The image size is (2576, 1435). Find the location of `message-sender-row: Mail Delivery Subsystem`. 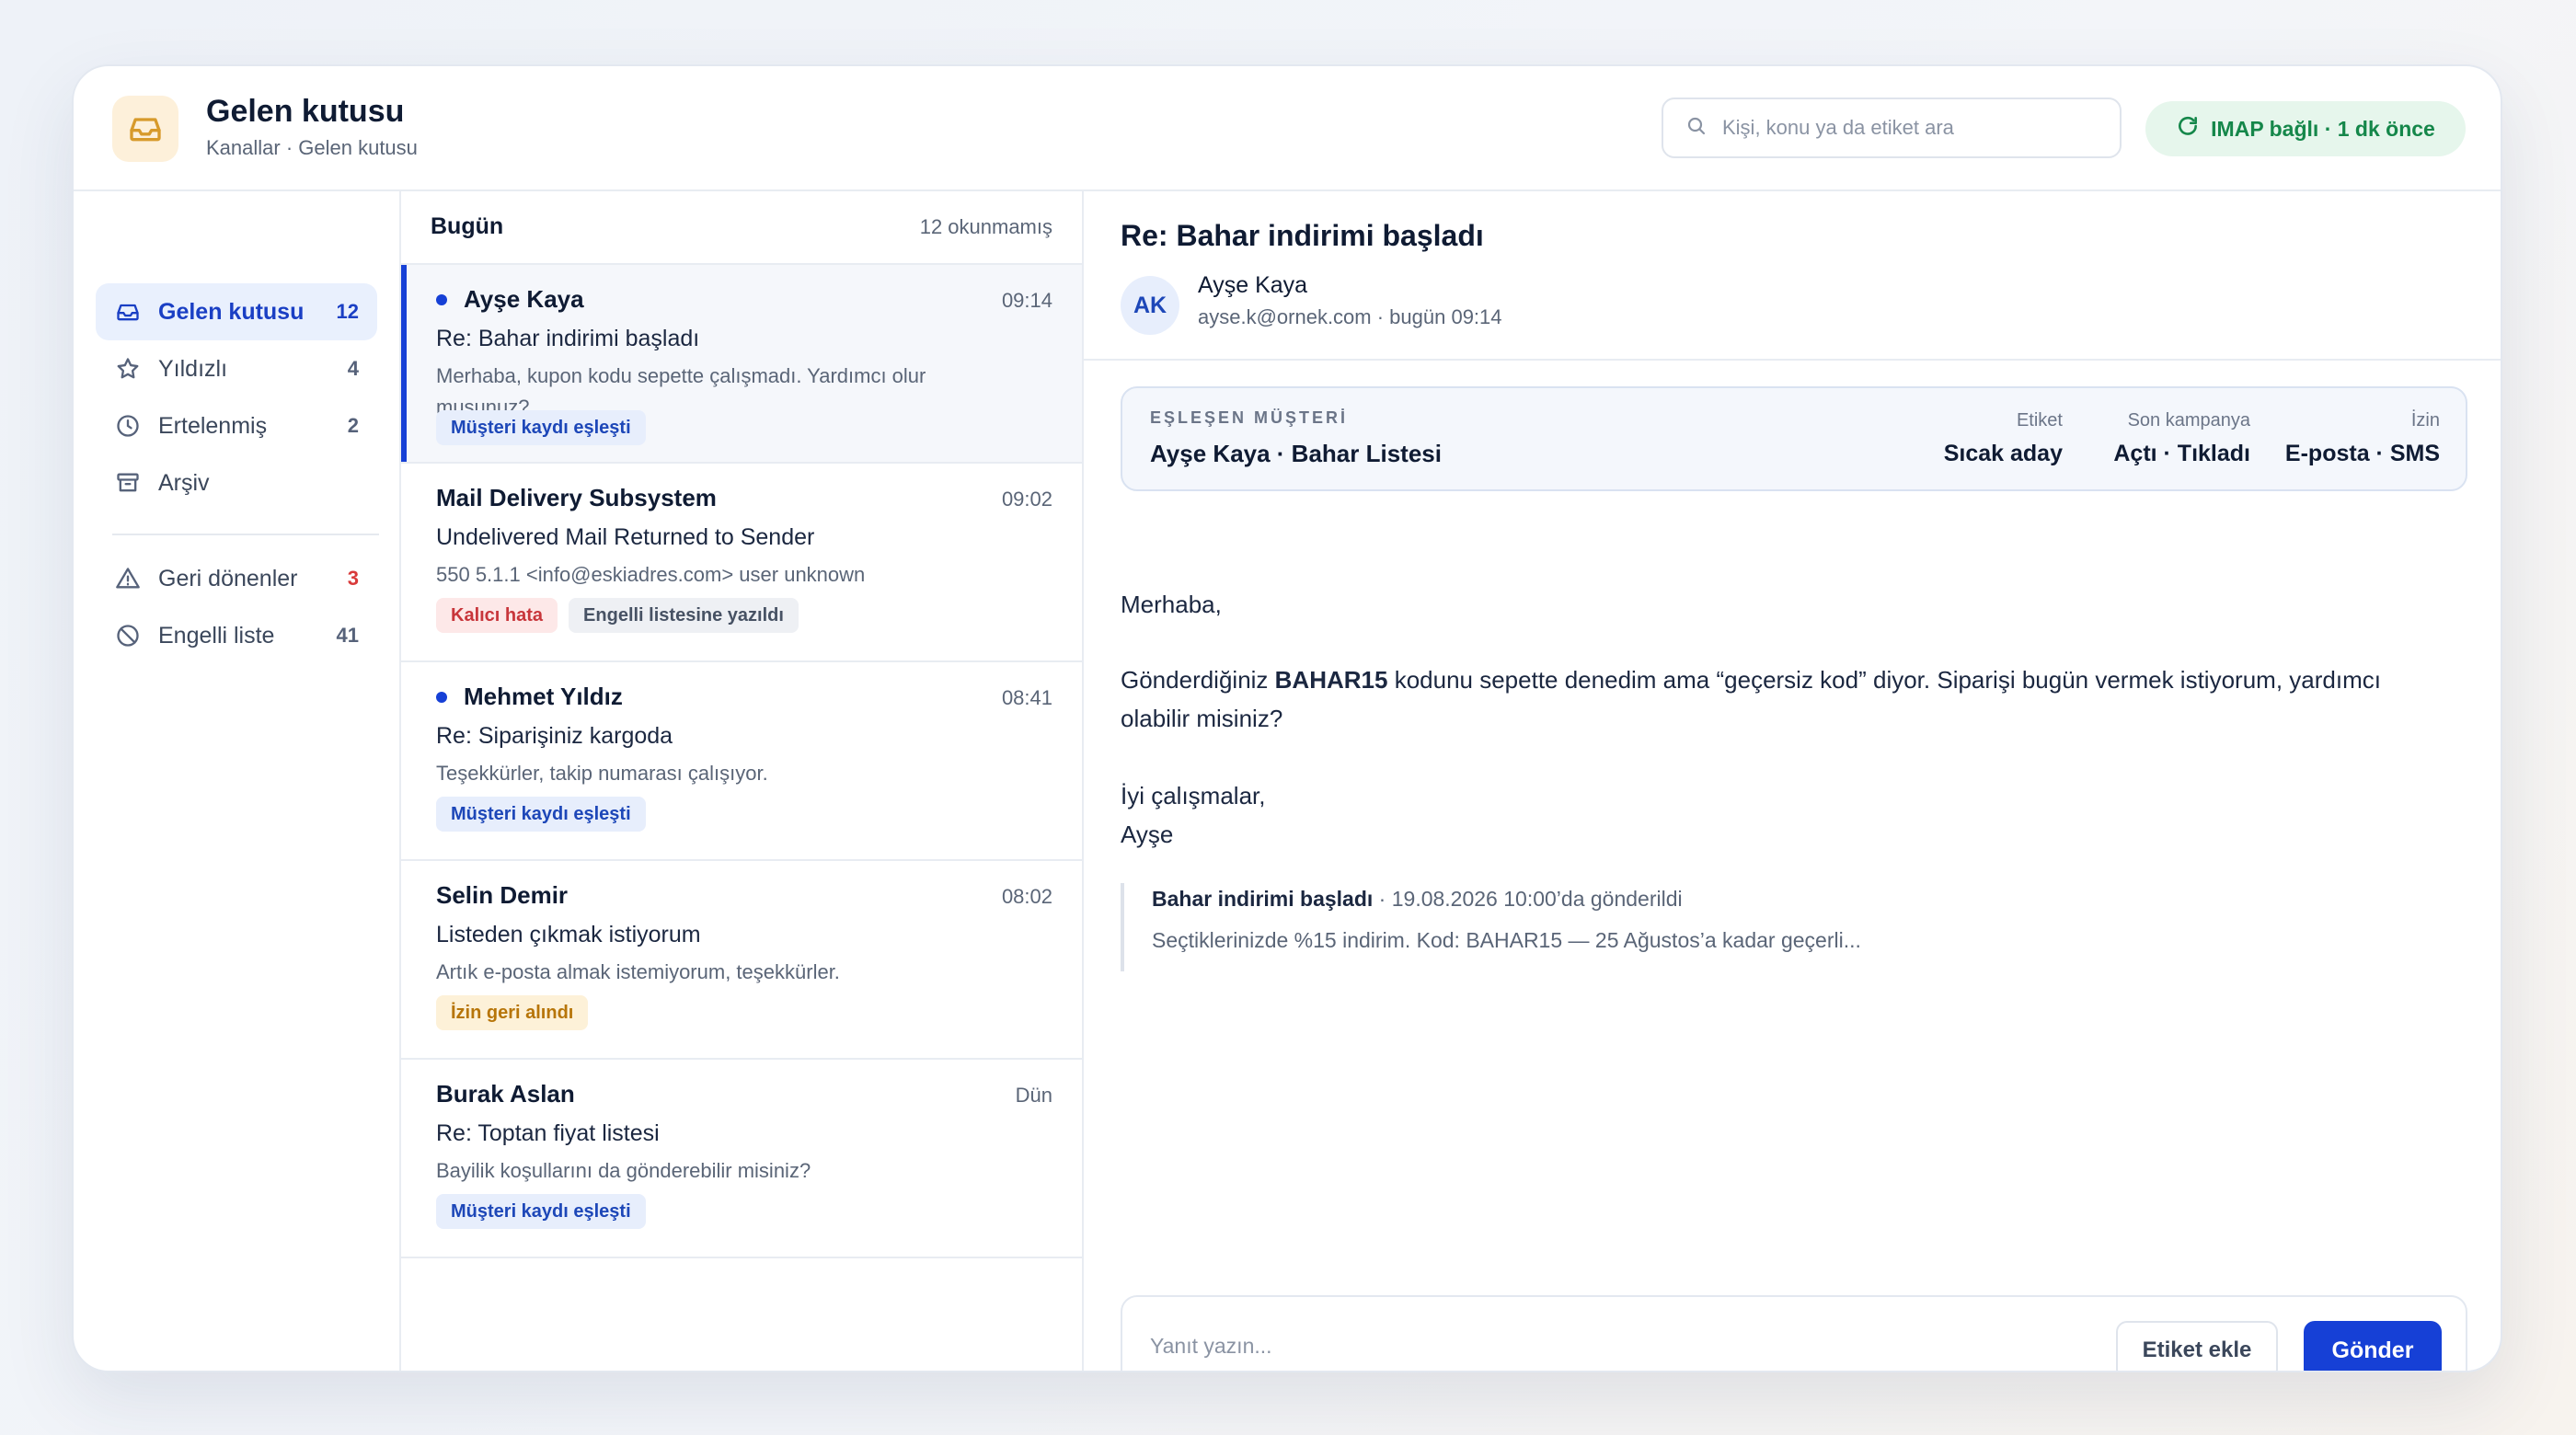

message-sender-row: Mail Delivery Subsystem is located at coordinates (576, 498).